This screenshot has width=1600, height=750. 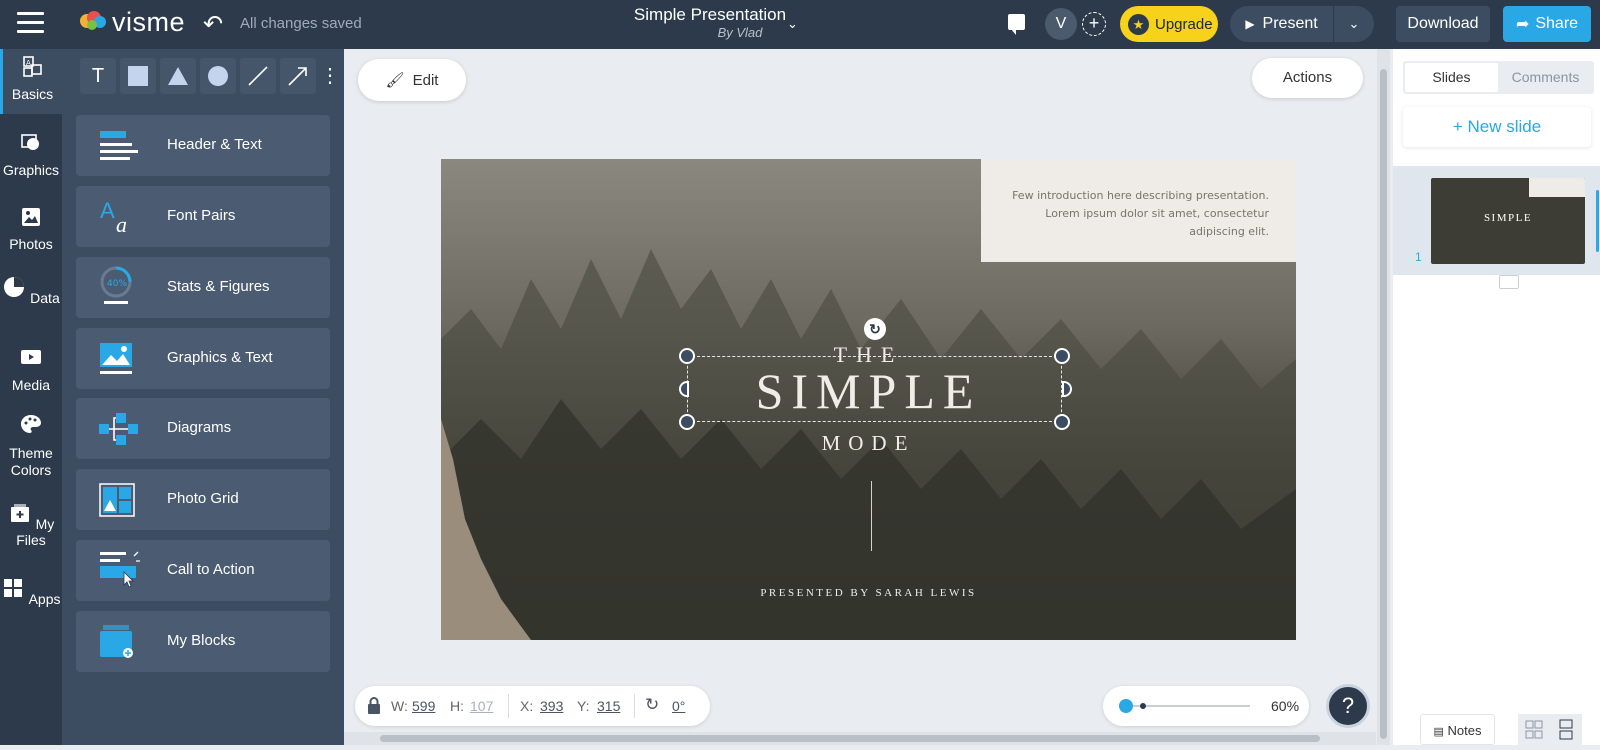 What do you see at coordinates (116, 285) in the screenshot?
I see `stats-figures-icon: 40%` at bounding box center [116, 285].